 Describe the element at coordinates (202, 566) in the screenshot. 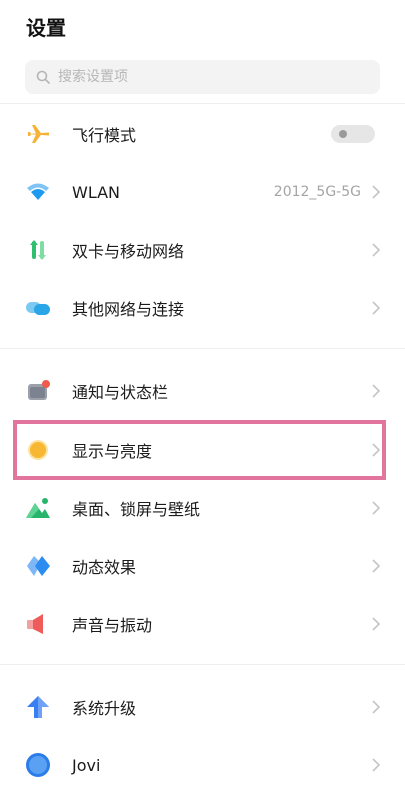

I see `settings-item-dynamic-effects: 动态效果` at that location.